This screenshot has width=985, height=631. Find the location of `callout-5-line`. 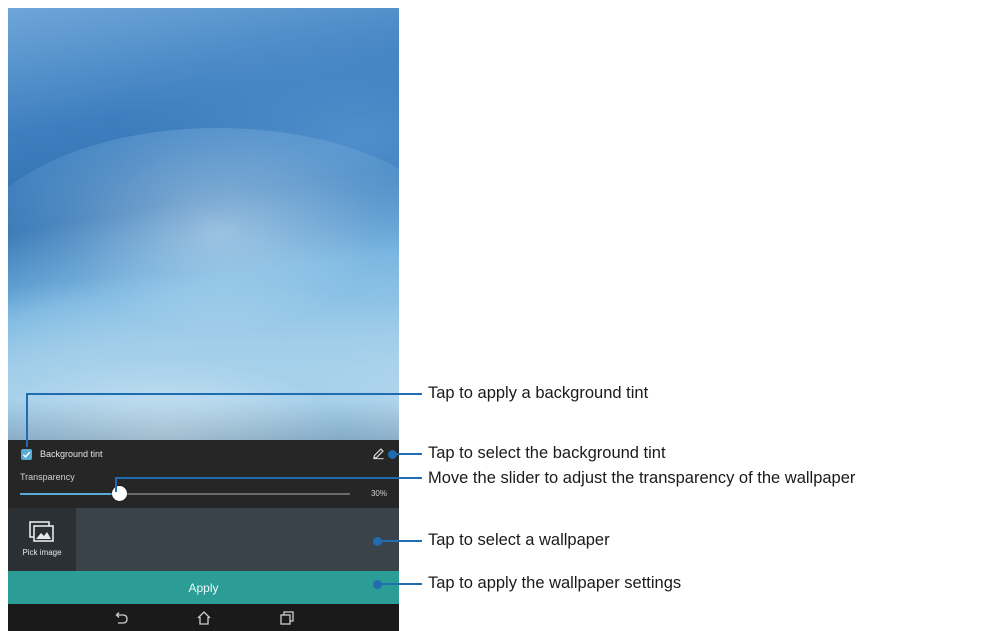

callout-5-line is located at coordinates (399, 584).